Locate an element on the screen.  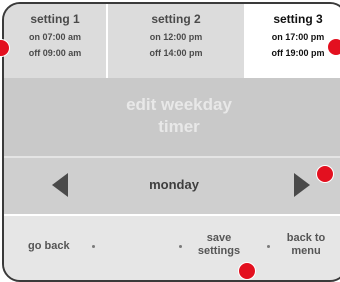
save-settings-label-line-2: settings is located at coordinates (219, 251).